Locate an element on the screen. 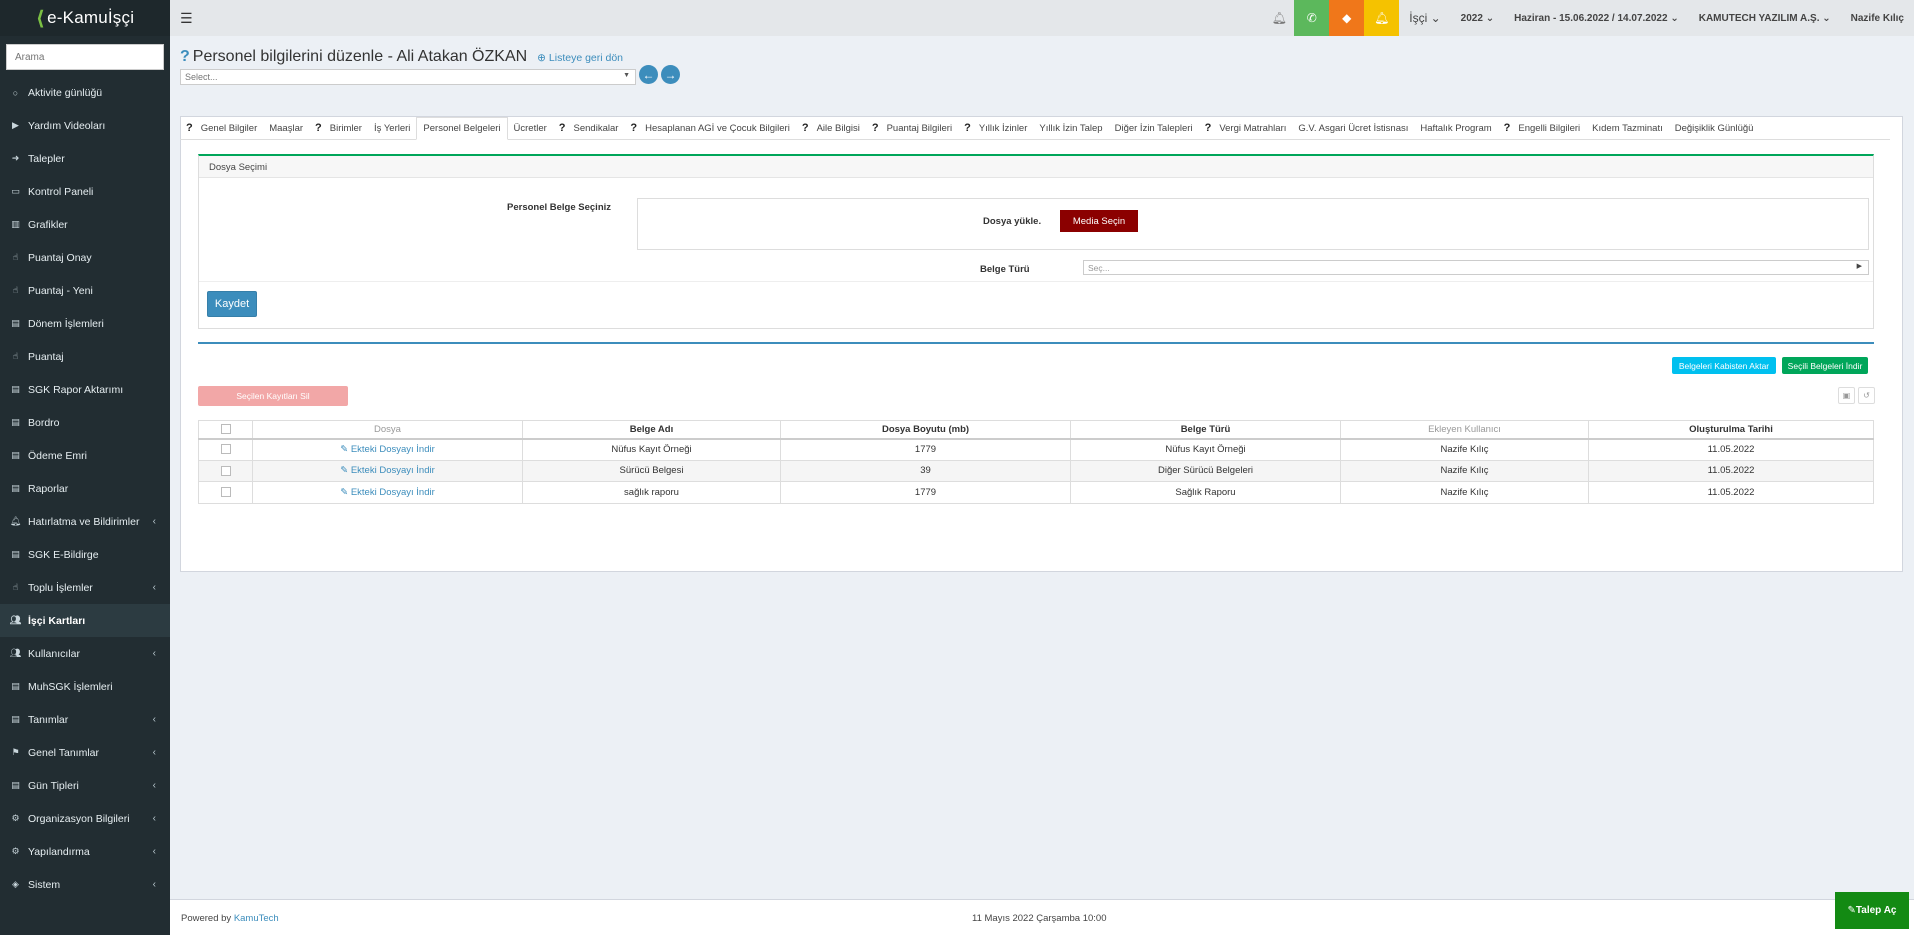  belge-turu-select: Seç... ▶ is located at coordinates (1476, 267).